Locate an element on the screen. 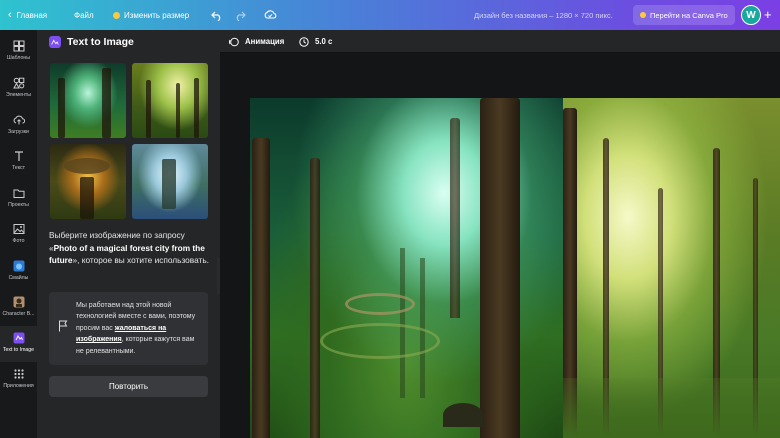  gazebo-shape is located at coordinates (463, 415).